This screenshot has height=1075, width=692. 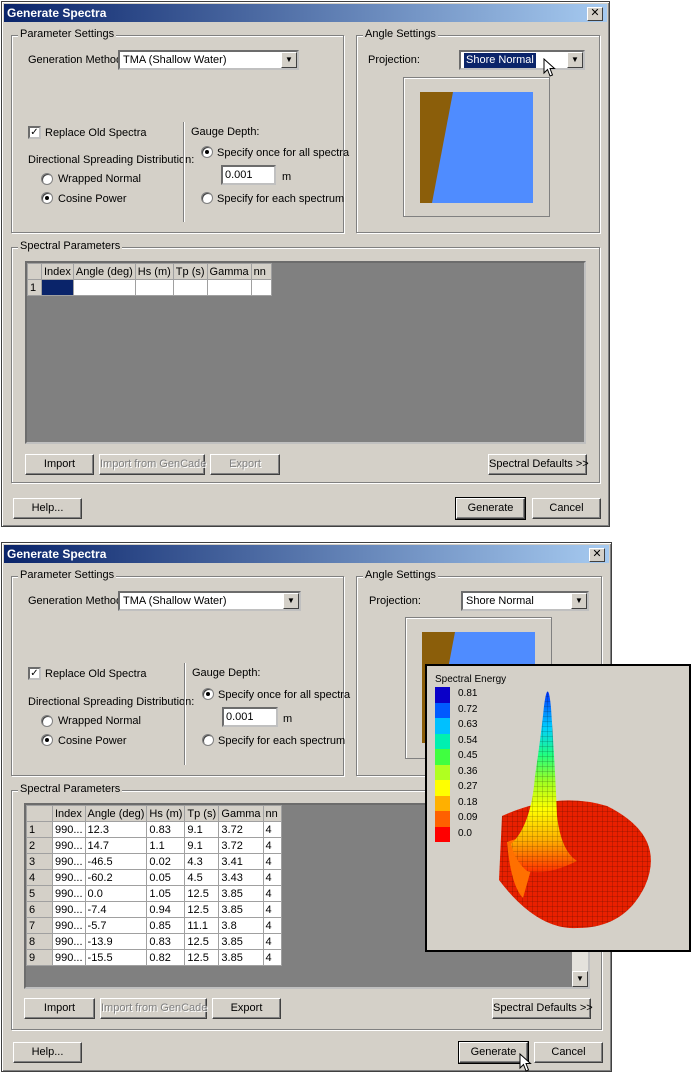 I want to click on table-row: 6 990... -7.4 0.94 12.5 3.85 4, so click(x=154, y=909).